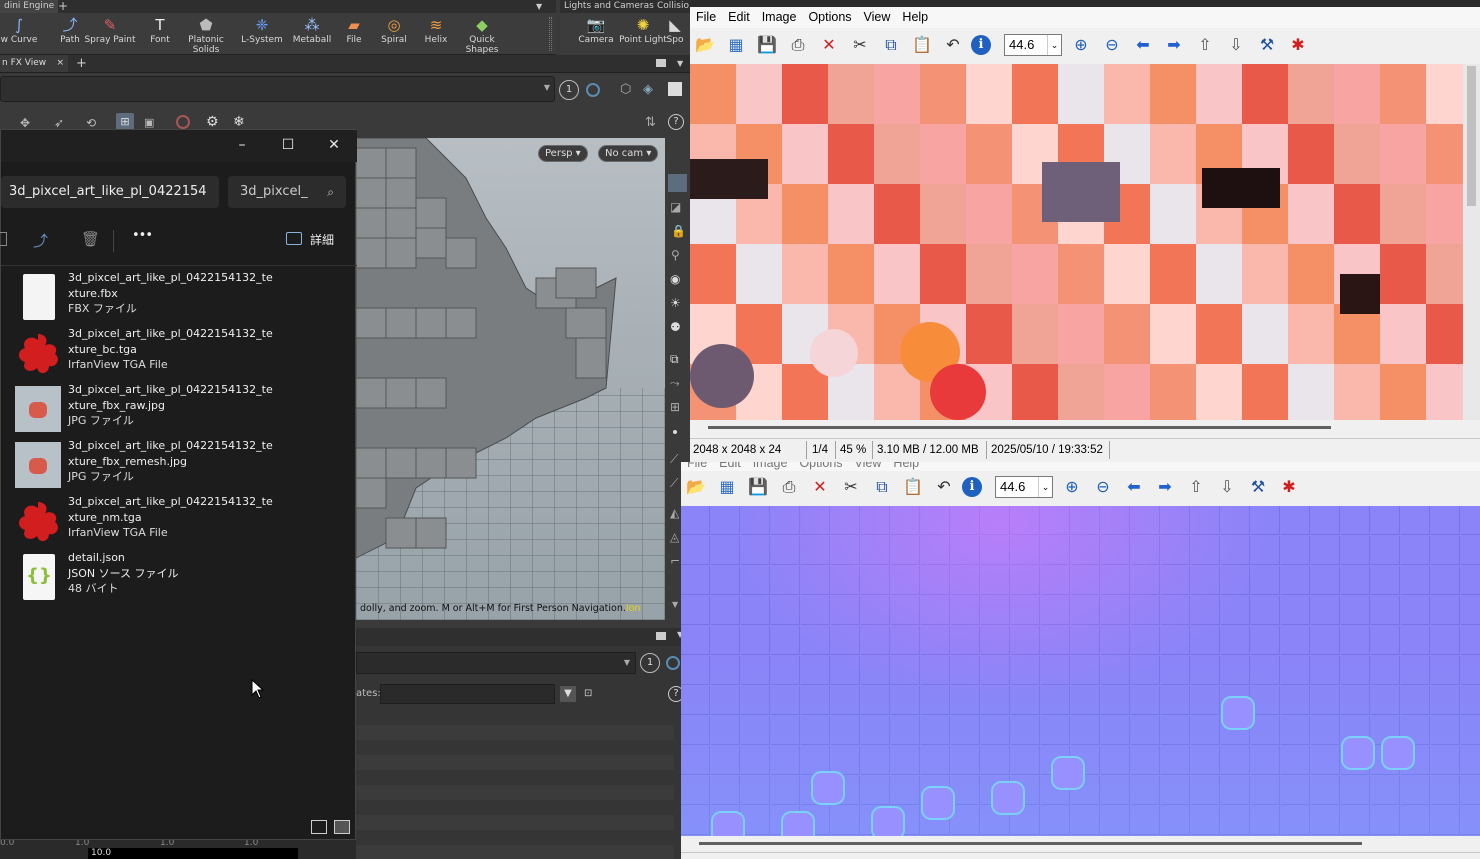 The height and width of the screenshot is (859, 1480). What do you see at coordinates (609, 6) in the screenshot?
I see `shelf-tab-lights-cameras: Lights and Cameras` at bounding box center [609, 6].